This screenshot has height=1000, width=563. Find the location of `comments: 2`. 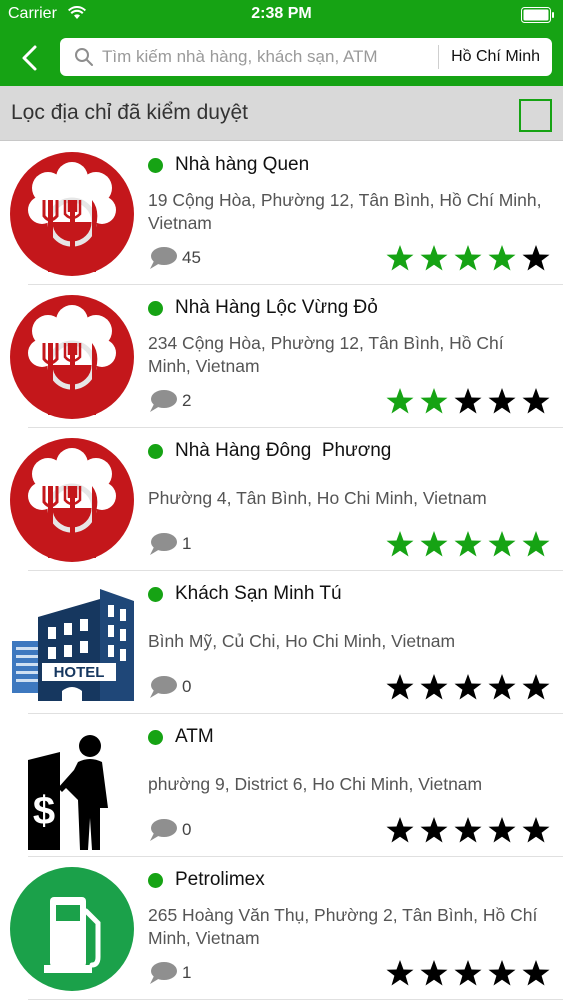

comments: 2 is located at coordinates (169, 401).